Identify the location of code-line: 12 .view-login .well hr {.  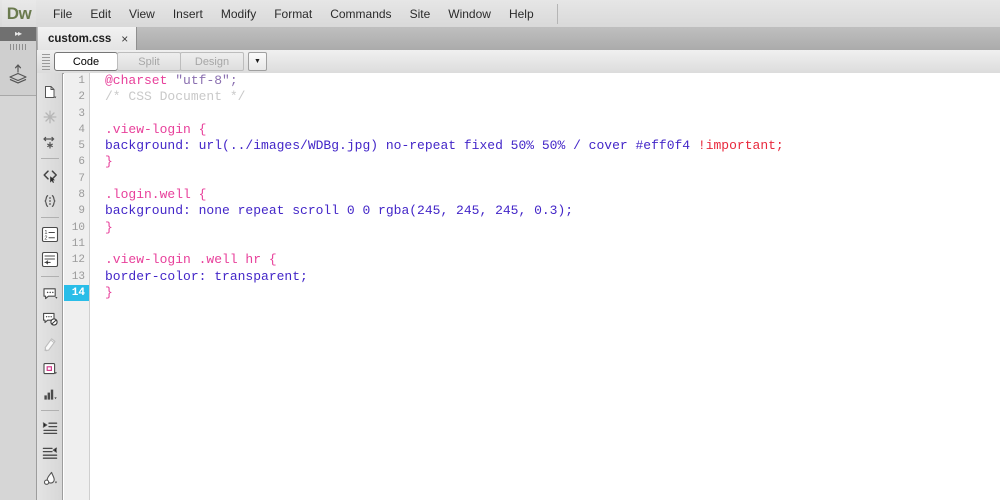
(532, 260).